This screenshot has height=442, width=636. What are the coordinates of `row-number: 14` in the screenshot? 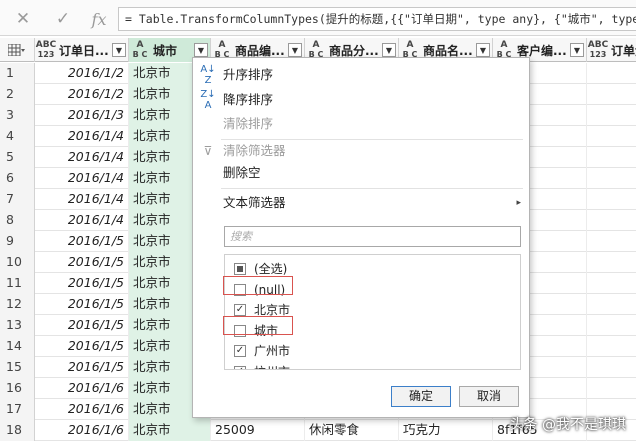 It's located at (17, 346).